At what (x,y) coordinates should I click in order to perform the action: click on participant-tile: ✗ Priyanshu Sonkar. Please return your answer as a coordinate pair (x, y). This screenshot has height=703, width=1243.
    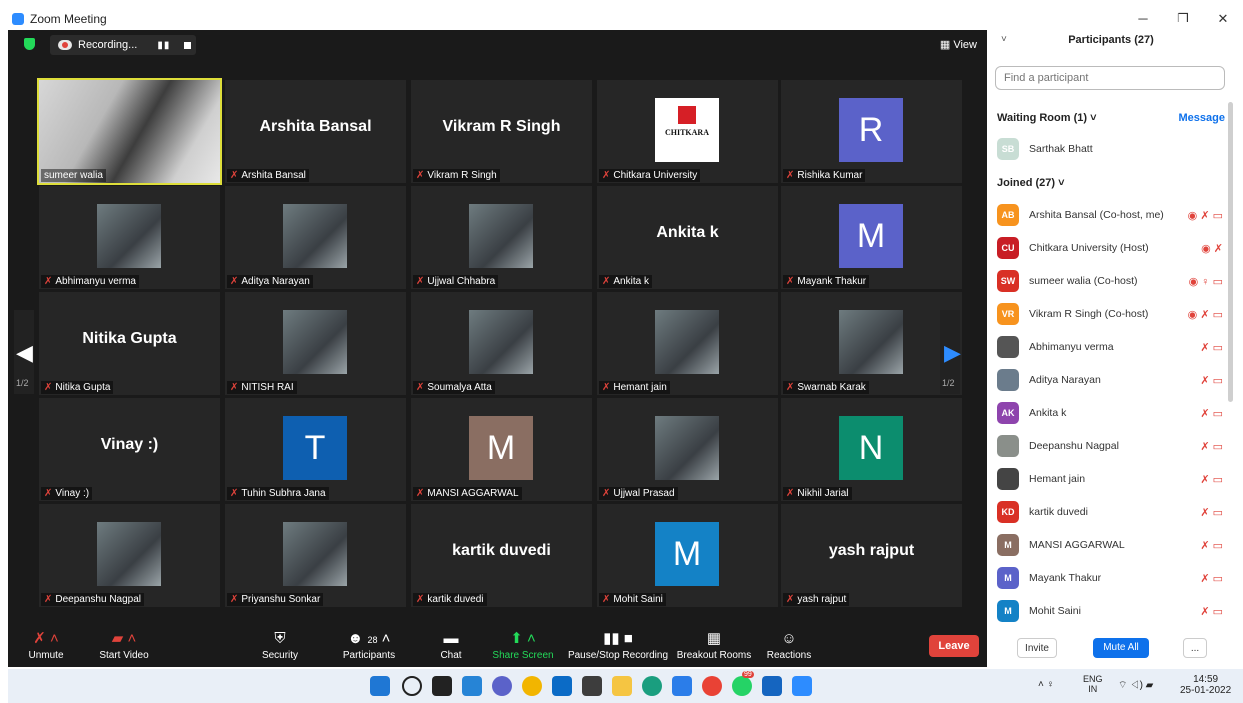
    Looking at the image, I should click on (315, 555).